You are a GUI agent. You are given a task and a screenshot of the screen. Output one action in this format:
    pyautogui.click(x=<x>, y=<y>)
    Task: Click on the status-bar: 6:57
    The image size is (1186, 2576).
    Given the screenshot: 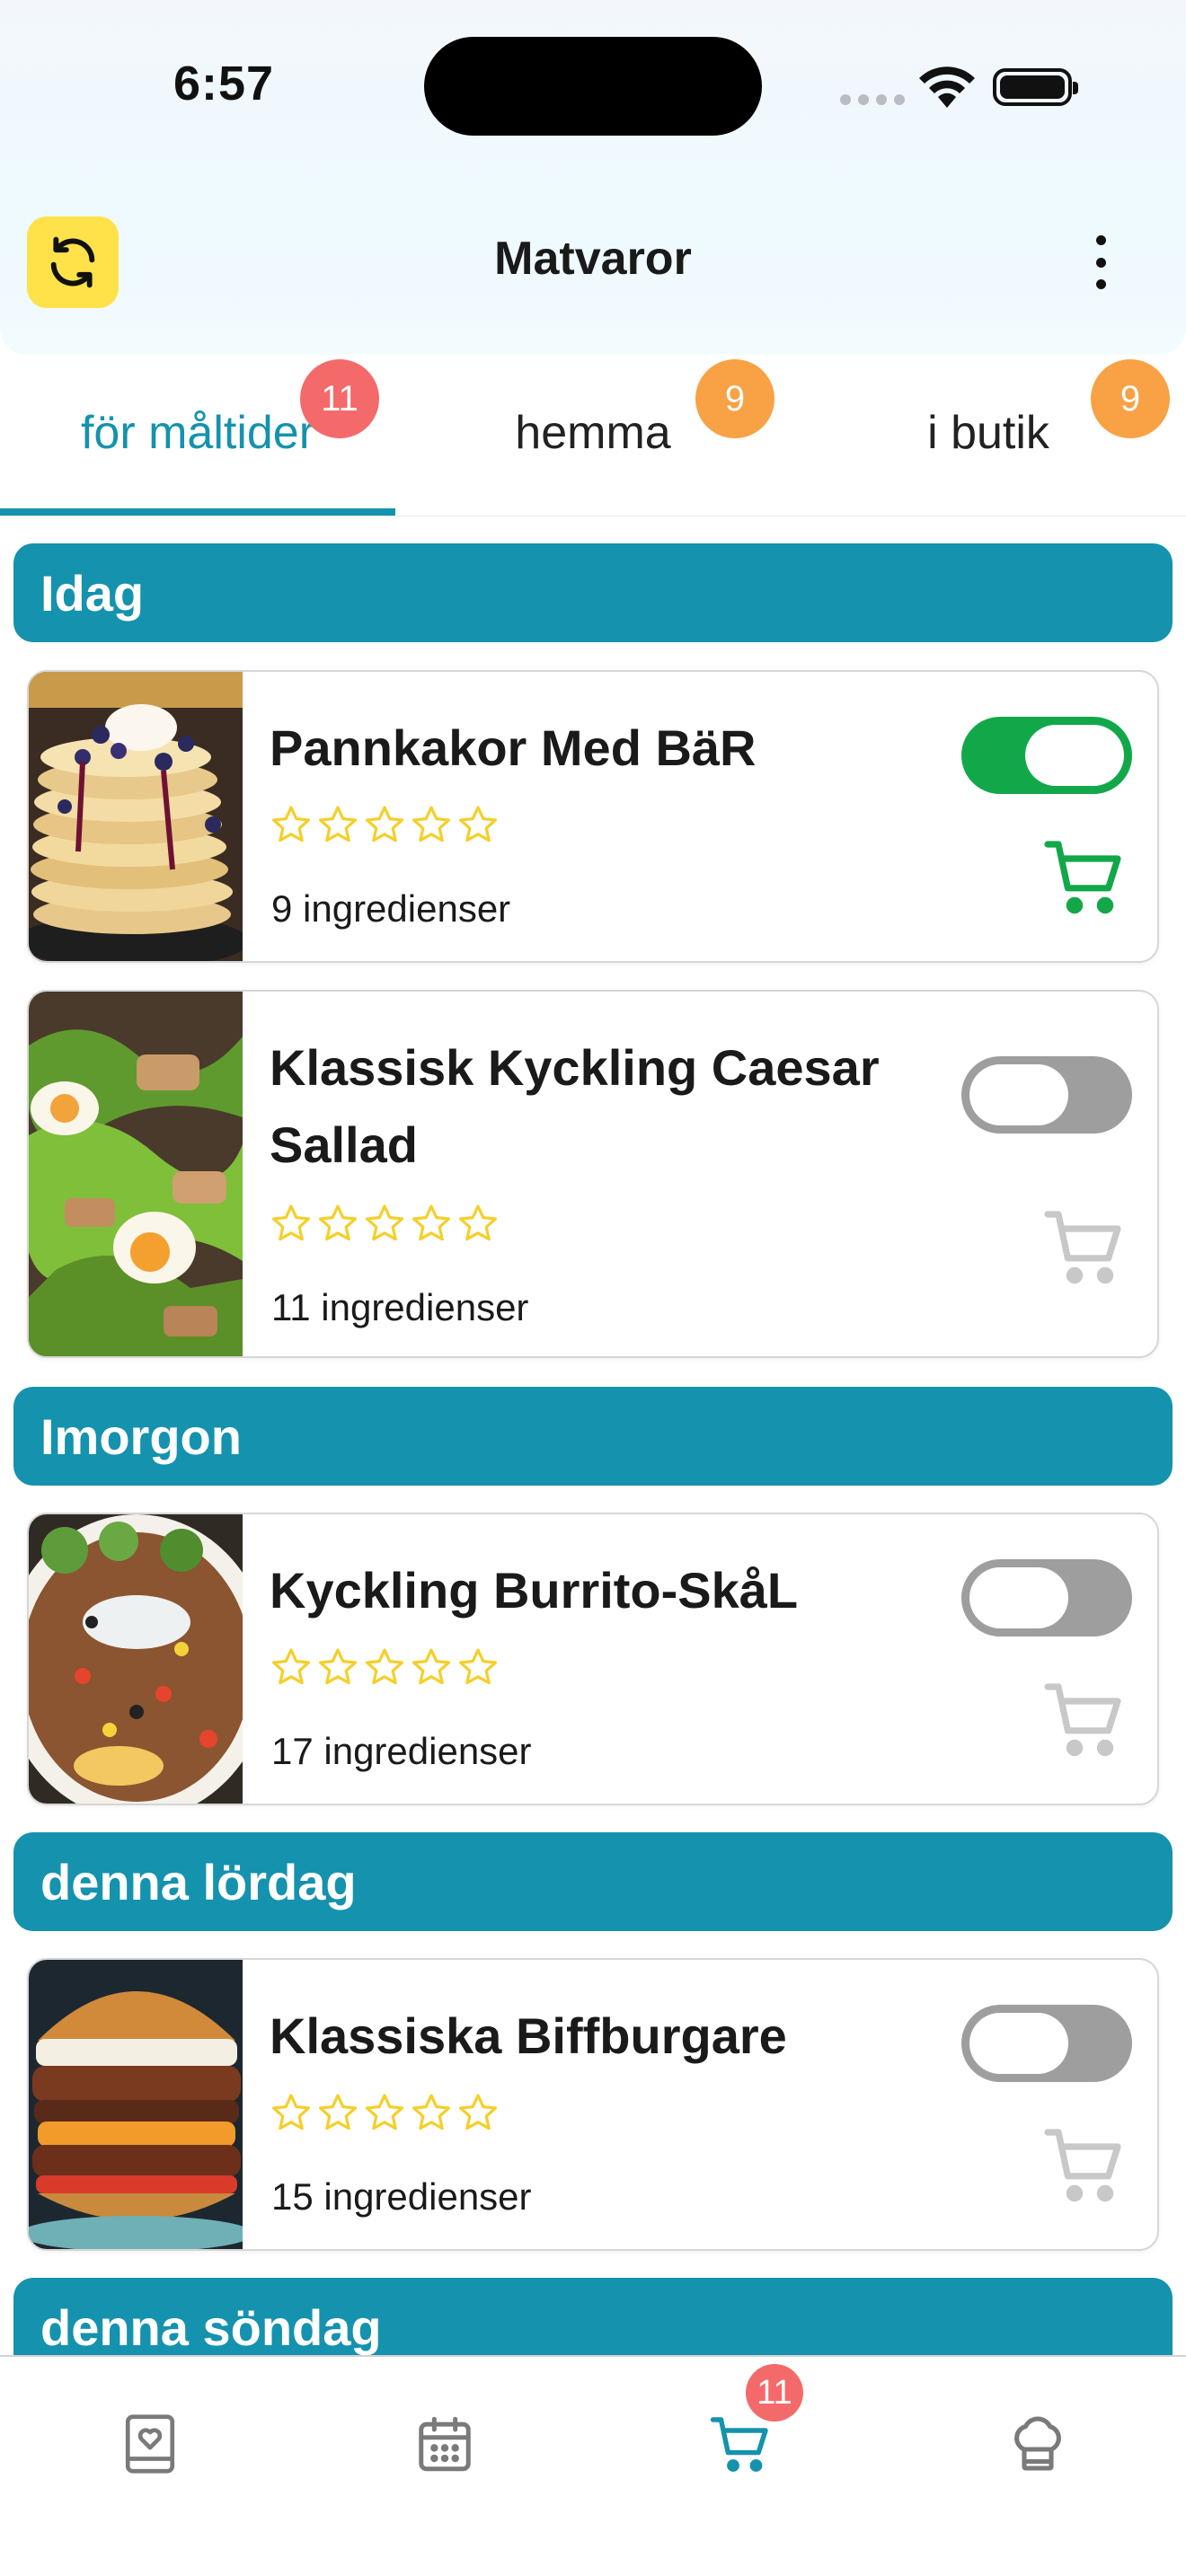 What is the action you would take?
    pyautogui.click(x=593, y=90)
    